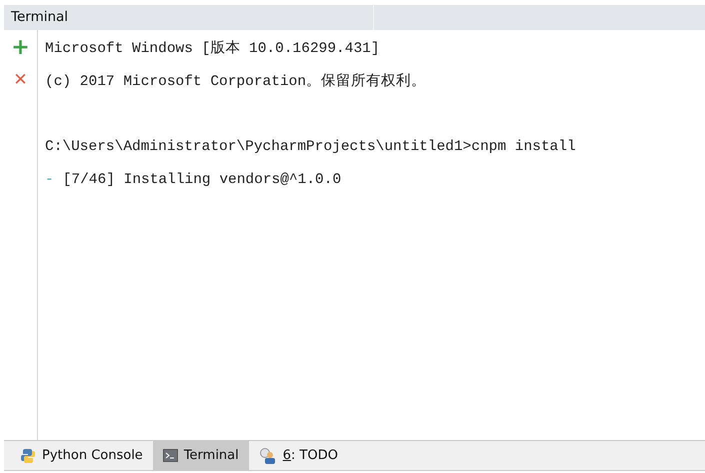 This screenshot has height=473, width=705. Describe the element at coordinates (212, 49) in the screenshot. I see `console-line: Microsoft Windows [版本 10.0.16299.431]` at that location.